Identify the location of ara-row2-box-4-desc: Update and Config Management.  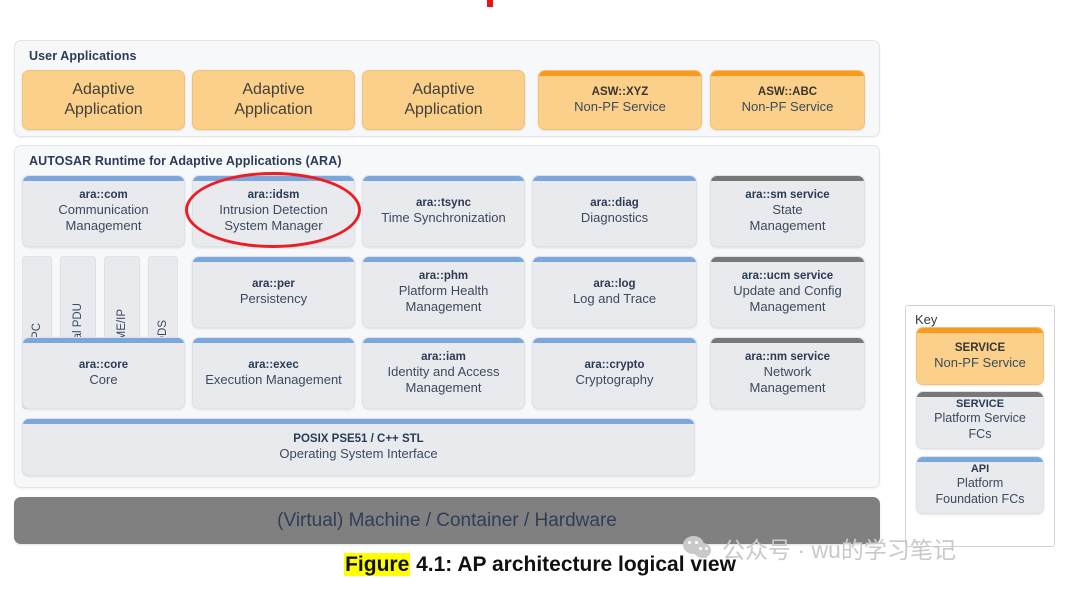
(787, 298).